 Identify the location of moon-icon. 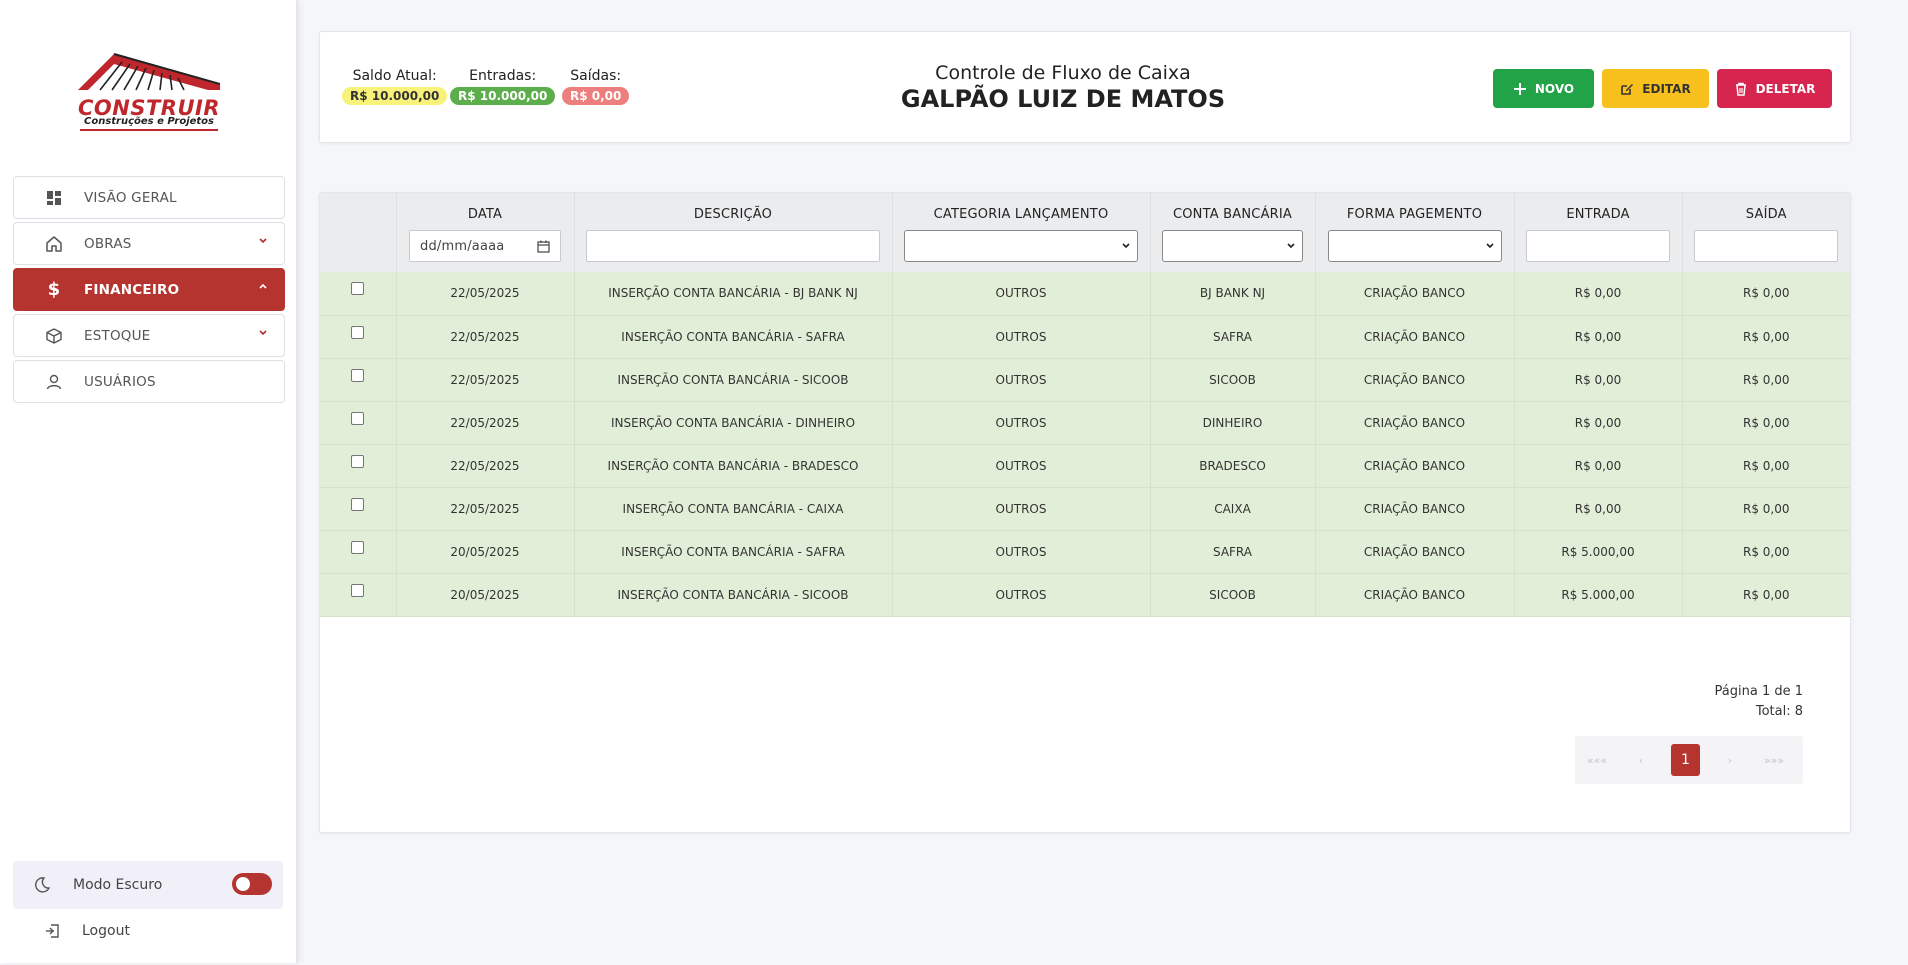
(43, 885).